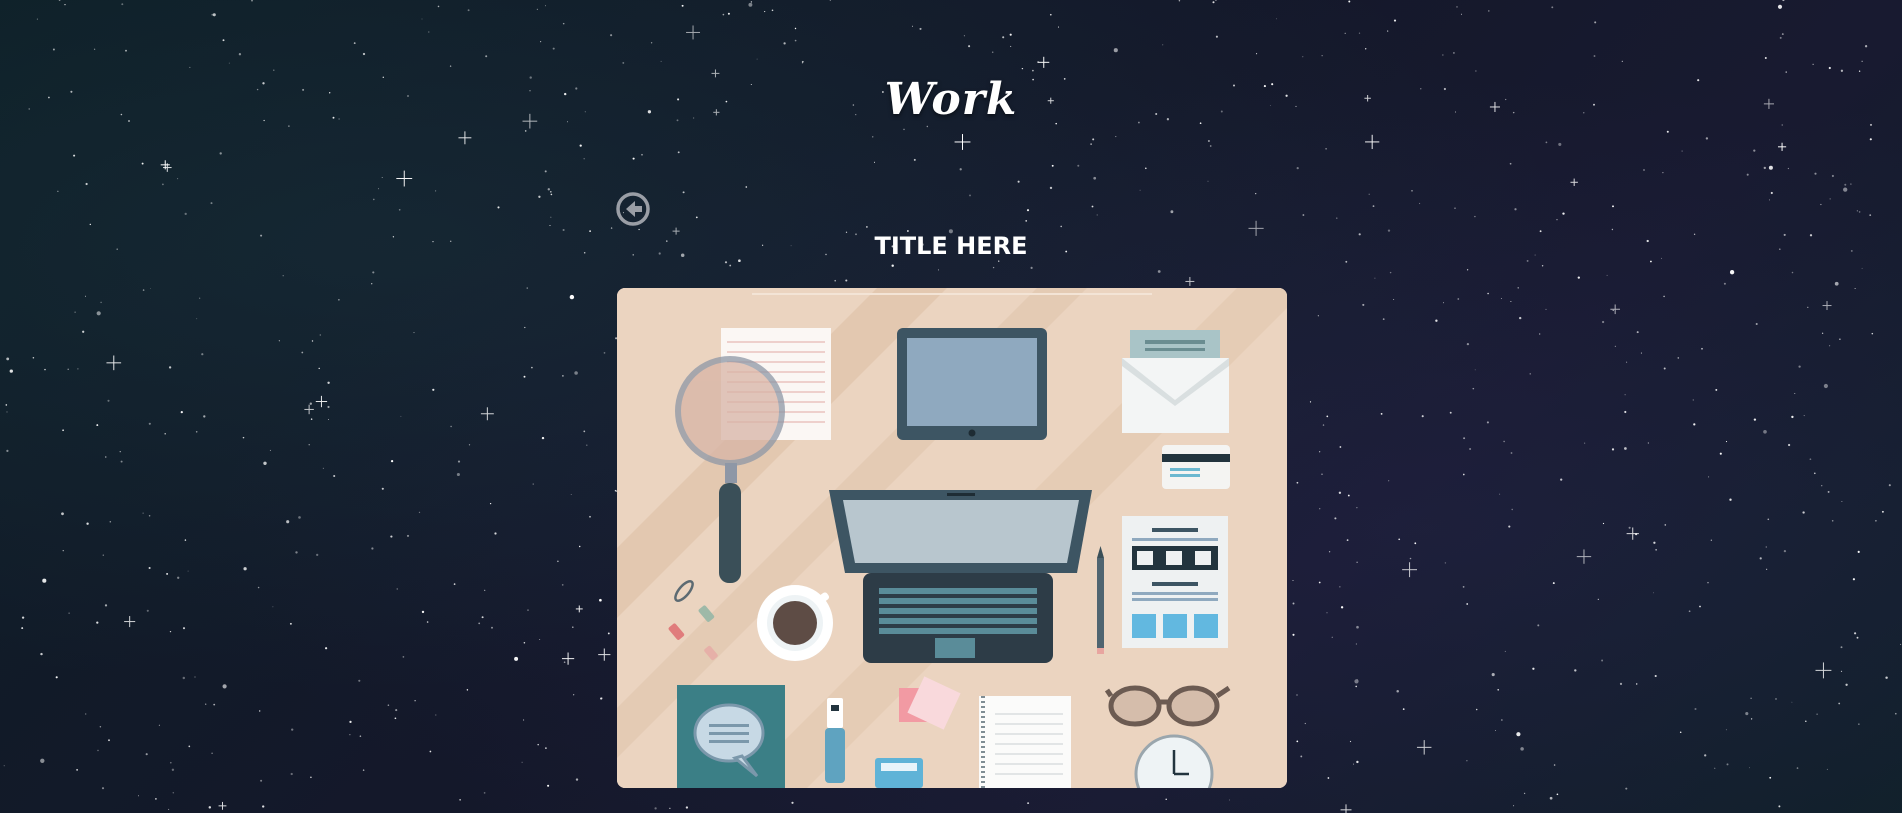 The height and width of the screenshot is (813, 1902). What do you see at coordinates (951, 246) in the screenshot?
I see `card-title: TITLE HERE` at bounding box center [951, 246].